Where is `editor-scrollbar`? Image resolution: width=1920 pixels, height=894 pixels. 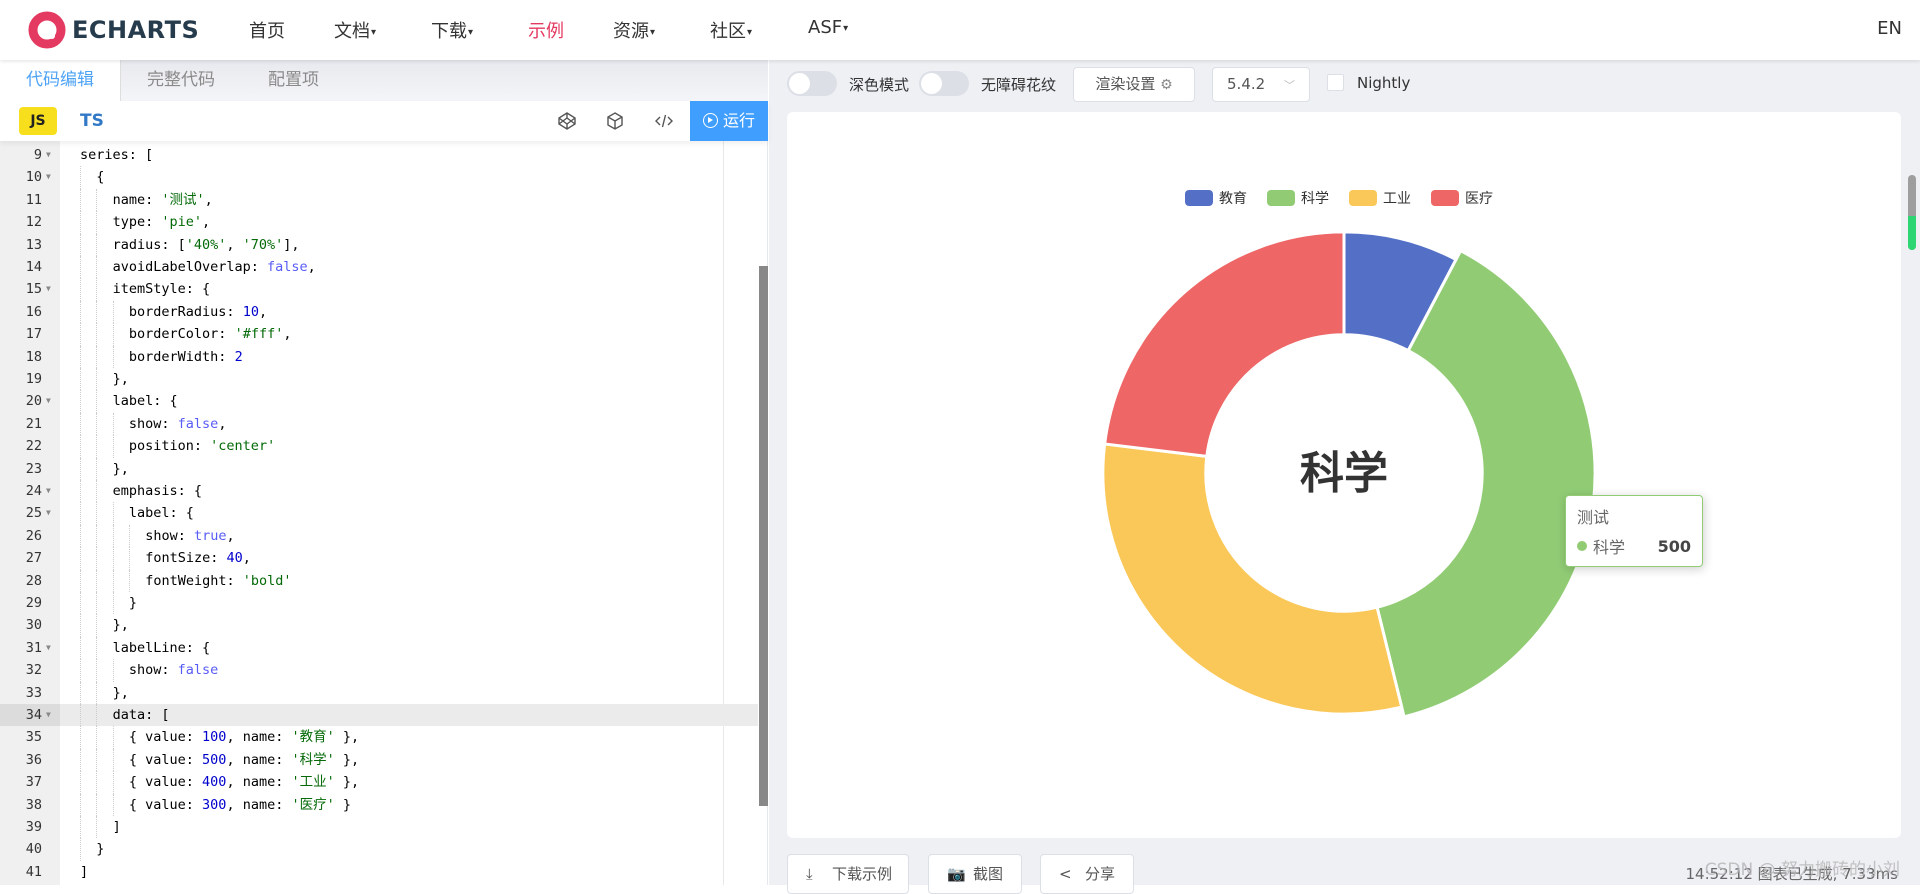
editor-scrollbar is located at coordinates (763, 536).